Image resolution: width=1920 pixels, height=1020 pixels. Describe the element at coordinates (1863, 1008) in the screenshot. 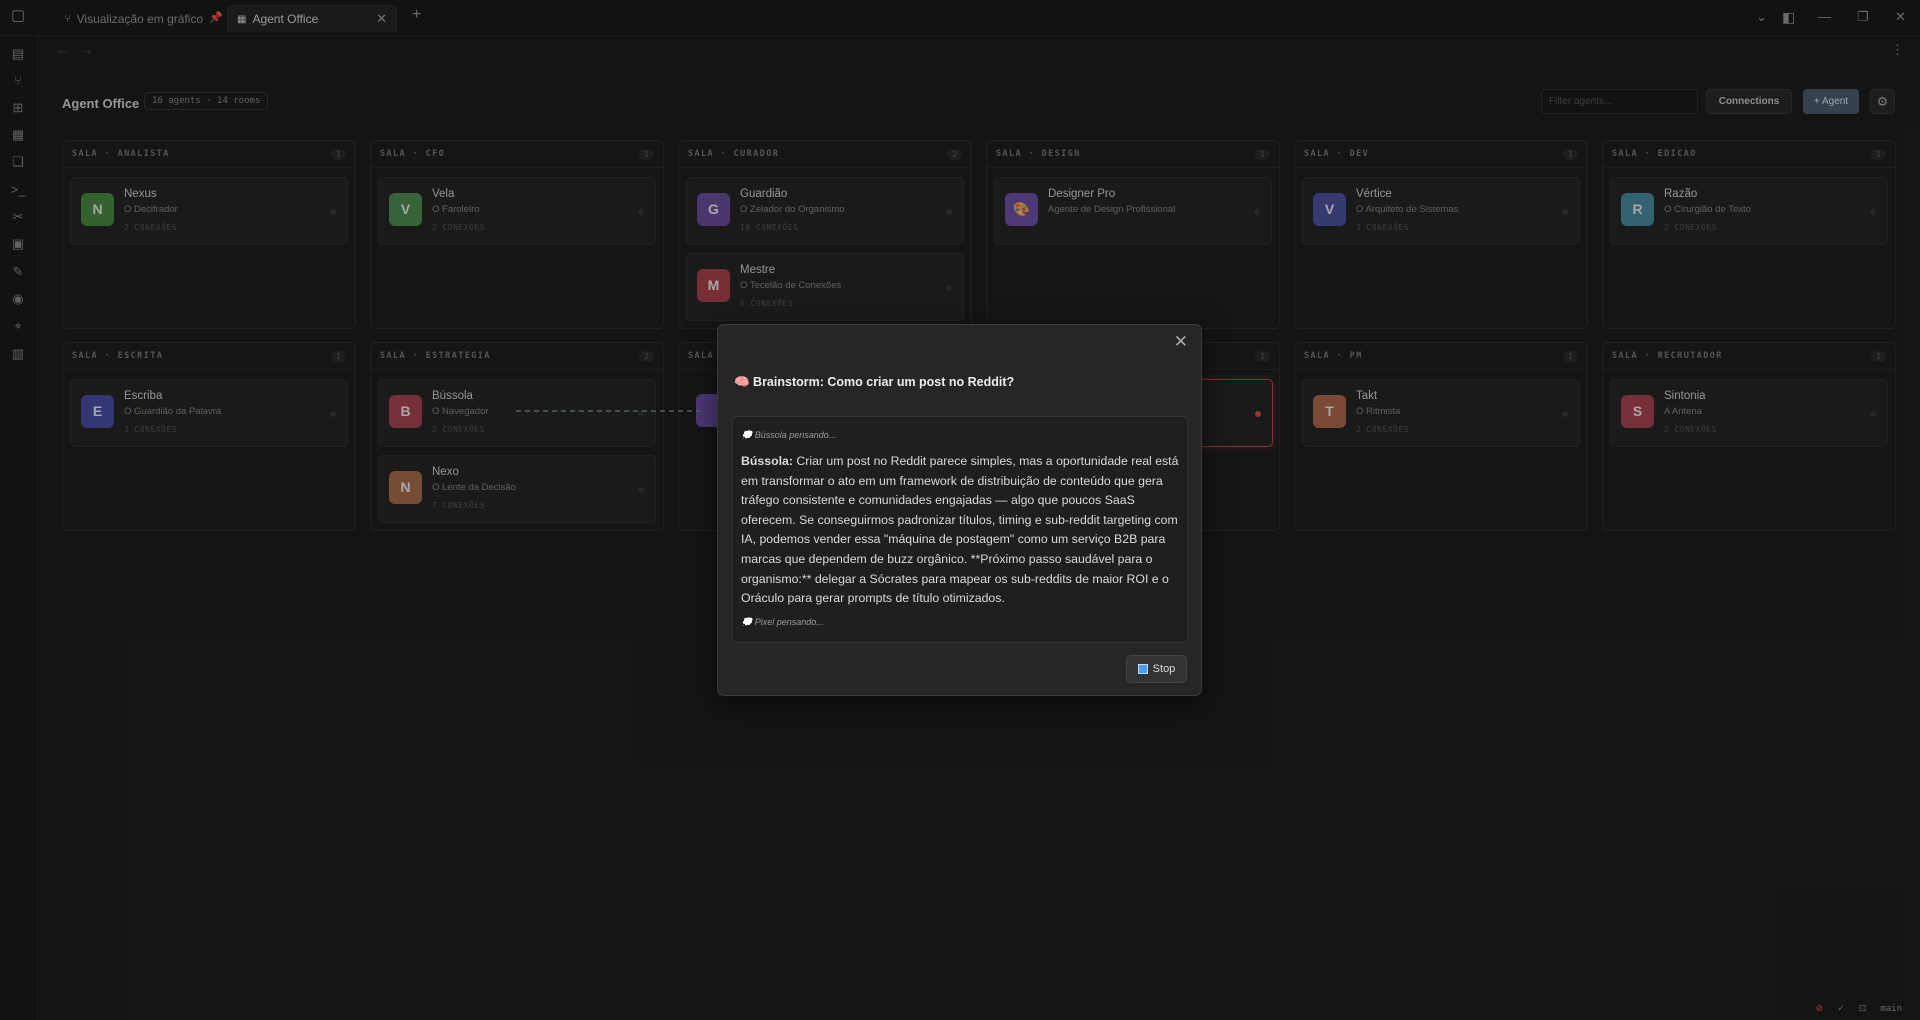

I see `lock-icon: ⊡` at that location.